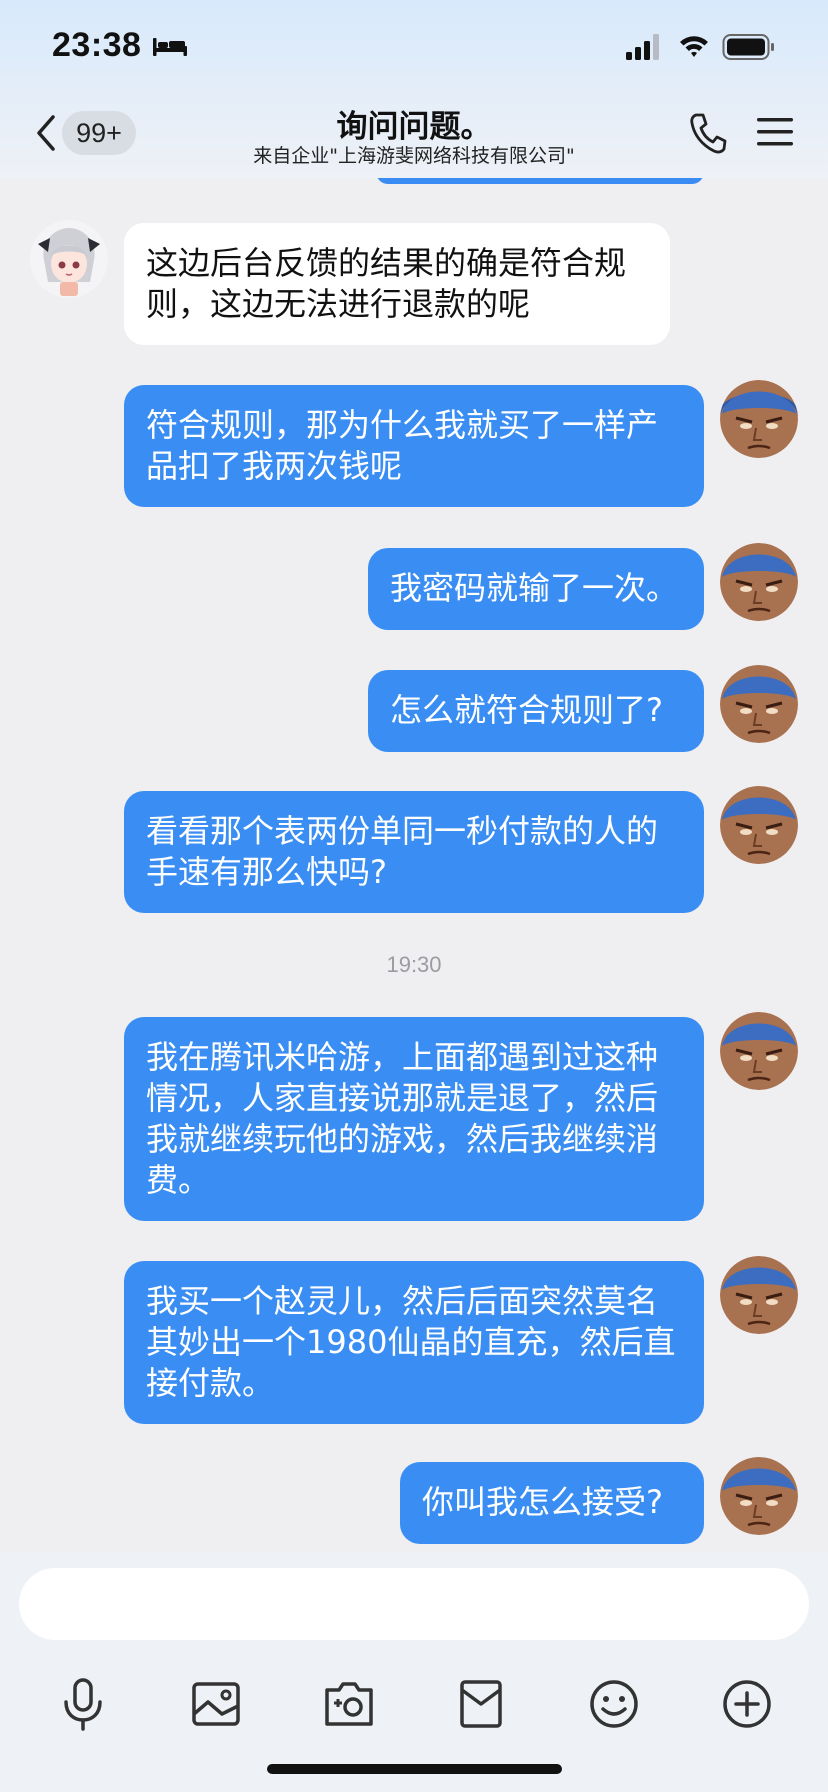 This screenshot has width=828, height=1792. Describe the element at coordinates (170, 47) in the screenshot. I see `sleep-focus-icon` at that location.